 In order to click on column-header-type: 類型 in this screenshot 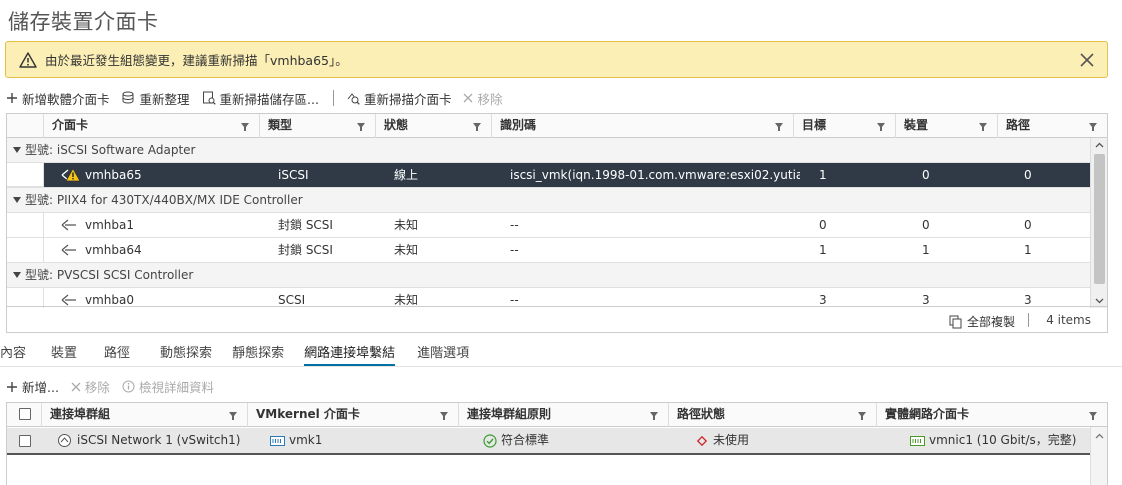, I will do `click(318, 126)`.